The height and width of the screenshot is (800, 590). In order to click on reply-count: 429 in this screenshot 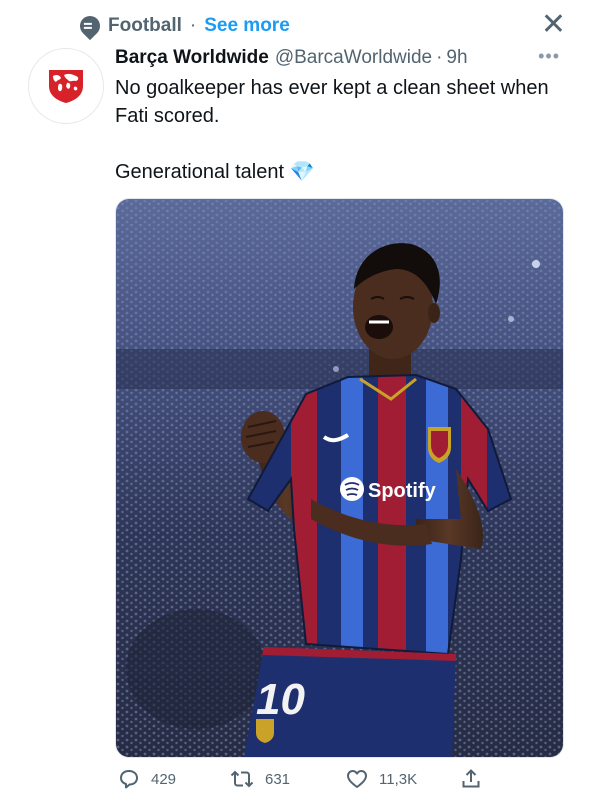, I will do `click(164, 779)`.